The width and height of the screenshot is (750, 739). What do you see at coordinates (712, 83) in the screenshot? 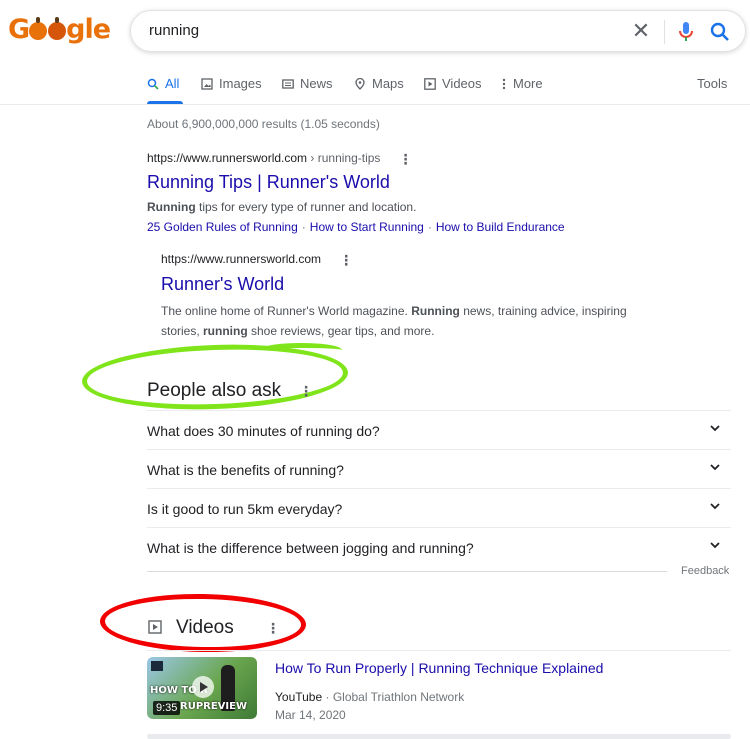
I see `tools-button: Tools` at bounding box center [712, 83].